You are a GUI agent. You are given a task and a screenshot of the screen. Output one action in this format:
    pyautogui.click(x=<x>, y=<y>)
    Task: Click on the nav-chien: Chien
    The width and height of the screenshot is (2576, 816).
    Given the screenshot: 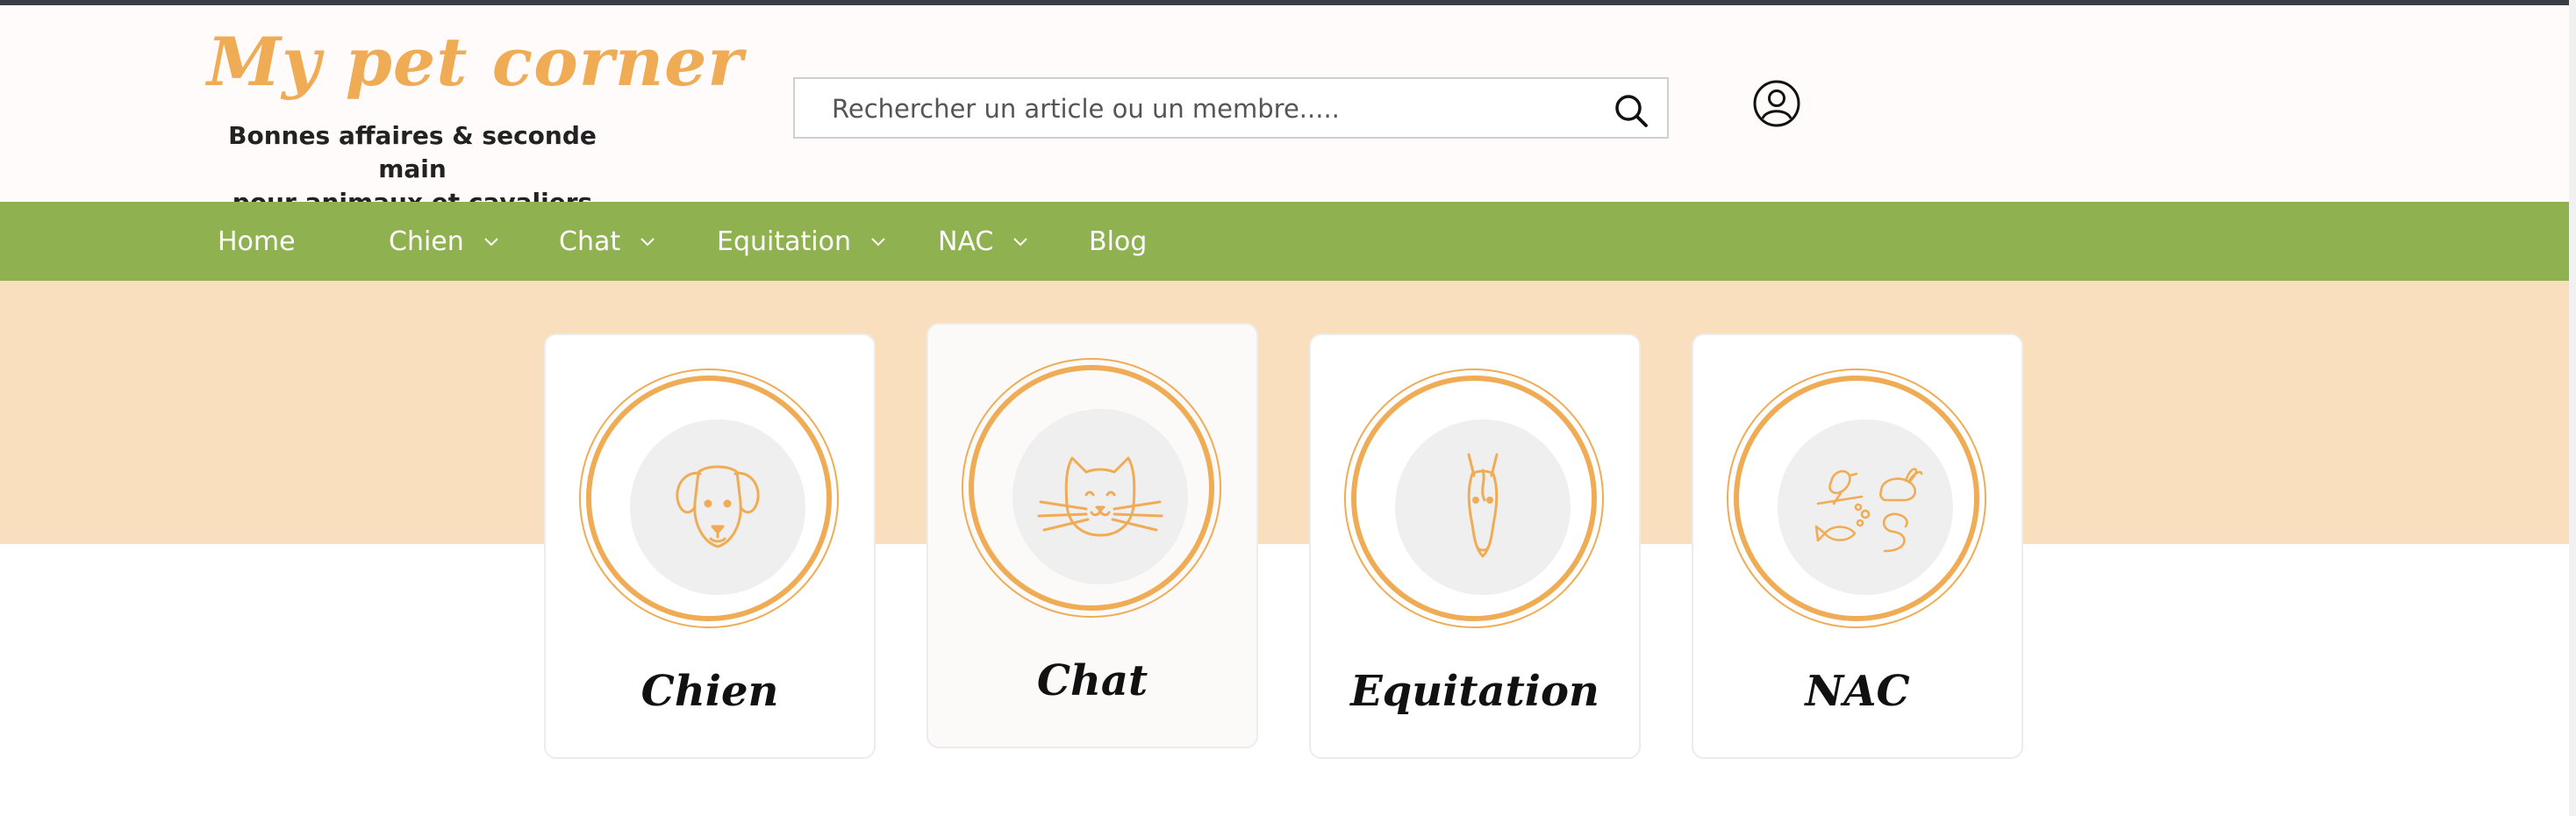 What is the action you would take?
    pyautogui.click(x=444, y=242)
    